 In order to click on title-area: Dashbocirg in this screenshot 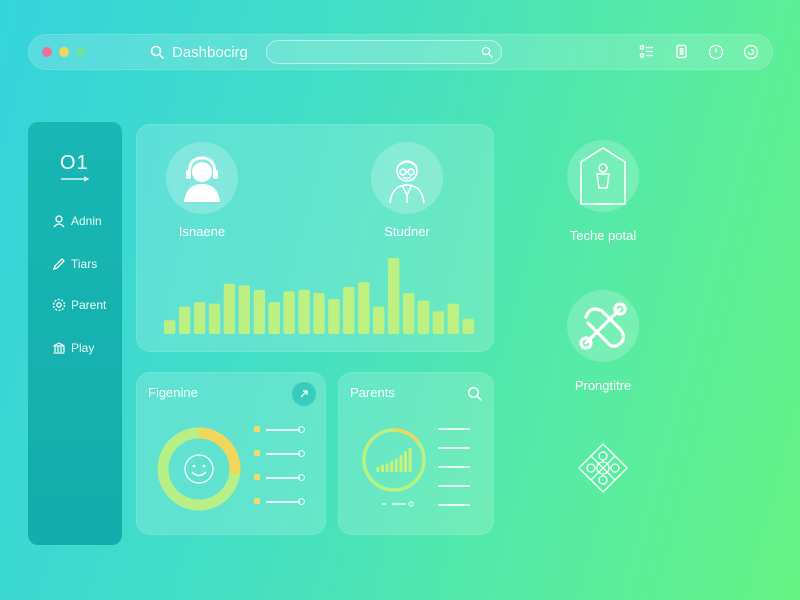, I will do `click(199, 52)`.